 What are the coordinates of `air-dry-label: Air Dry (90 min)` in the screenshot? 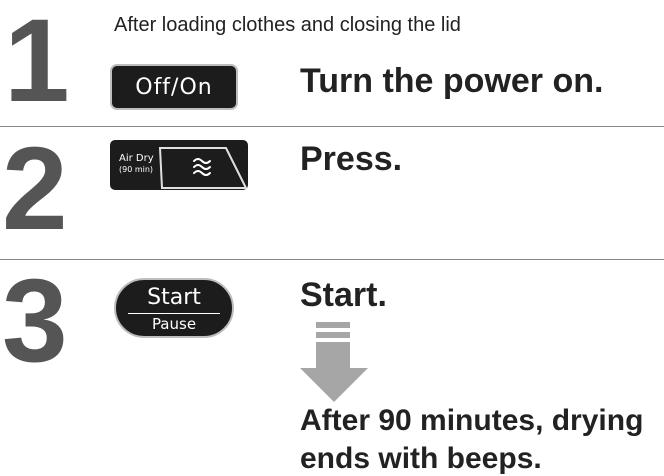 It's located at (136, 163).